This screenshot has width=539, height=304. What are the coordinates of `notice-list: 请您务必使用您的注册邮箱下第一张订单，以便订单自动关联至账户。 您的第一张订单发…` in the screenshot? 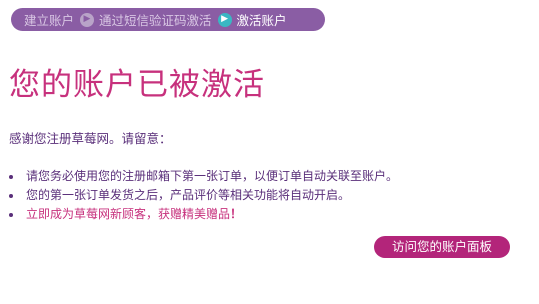 It's located at (203, 195).